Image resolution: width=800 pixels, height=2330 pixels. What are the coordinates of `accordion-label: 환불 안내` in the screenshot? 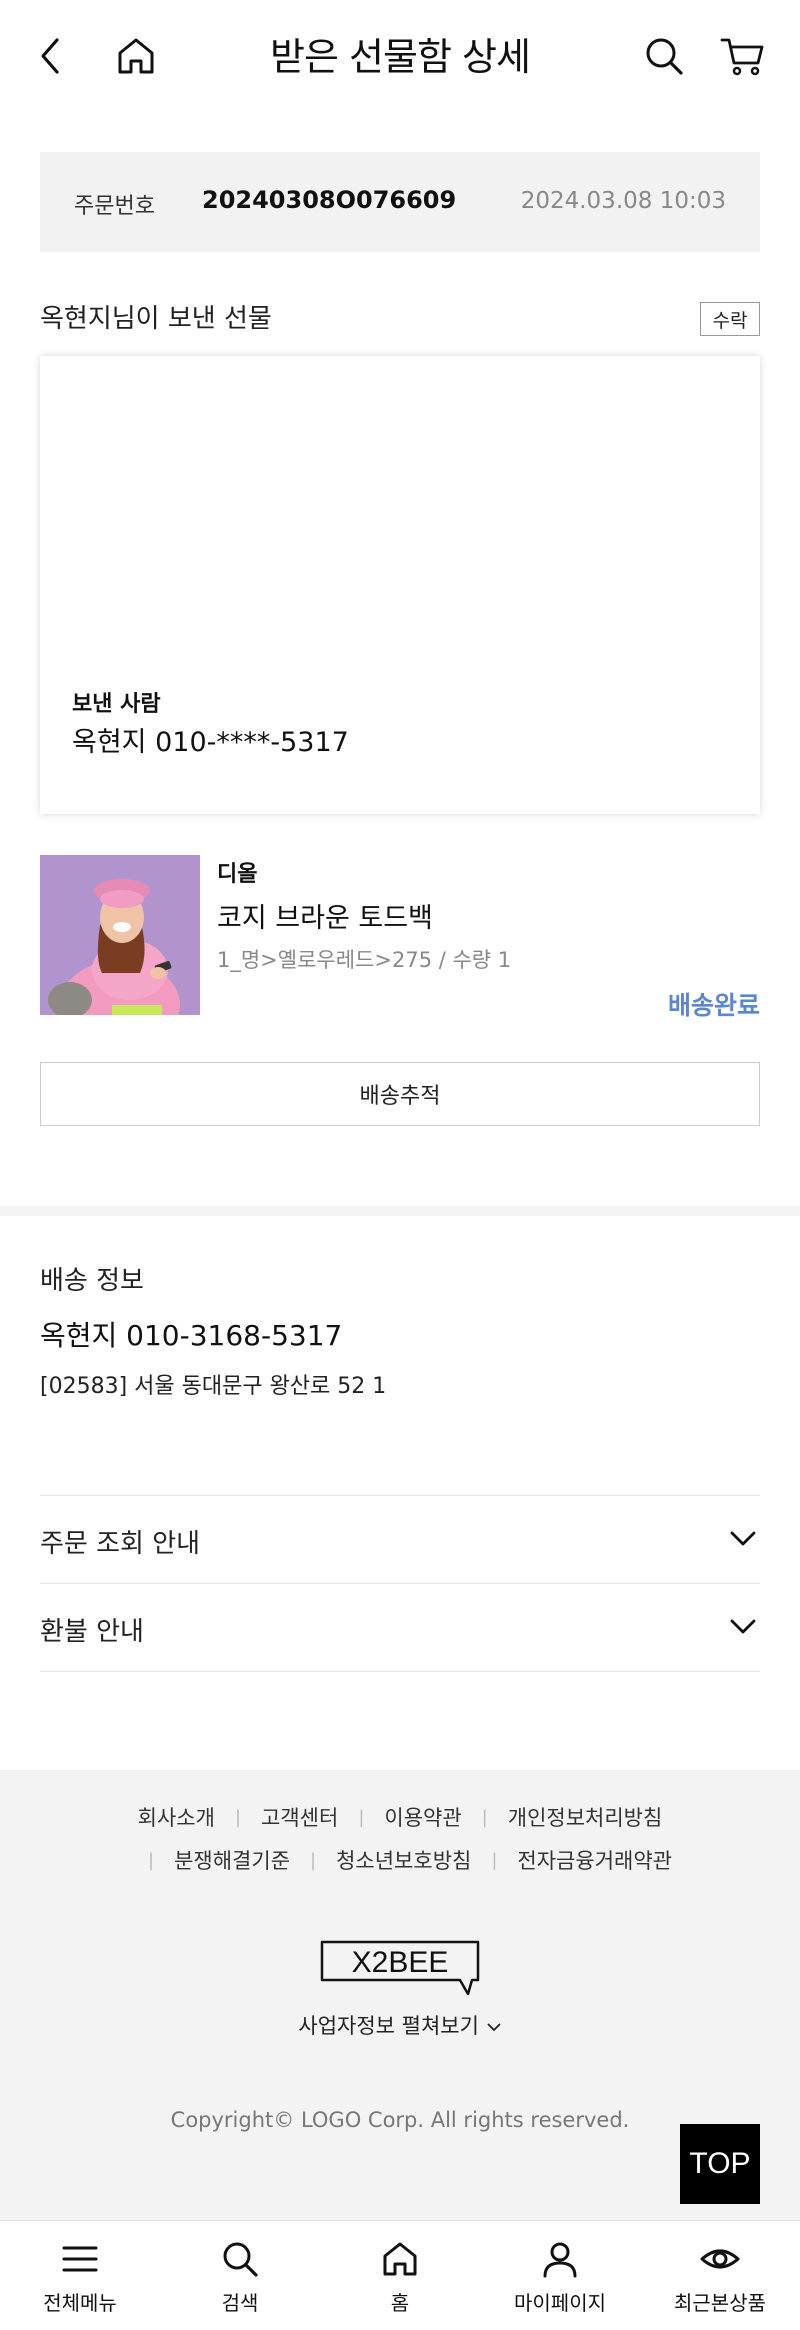 It's located at (92, 1632).